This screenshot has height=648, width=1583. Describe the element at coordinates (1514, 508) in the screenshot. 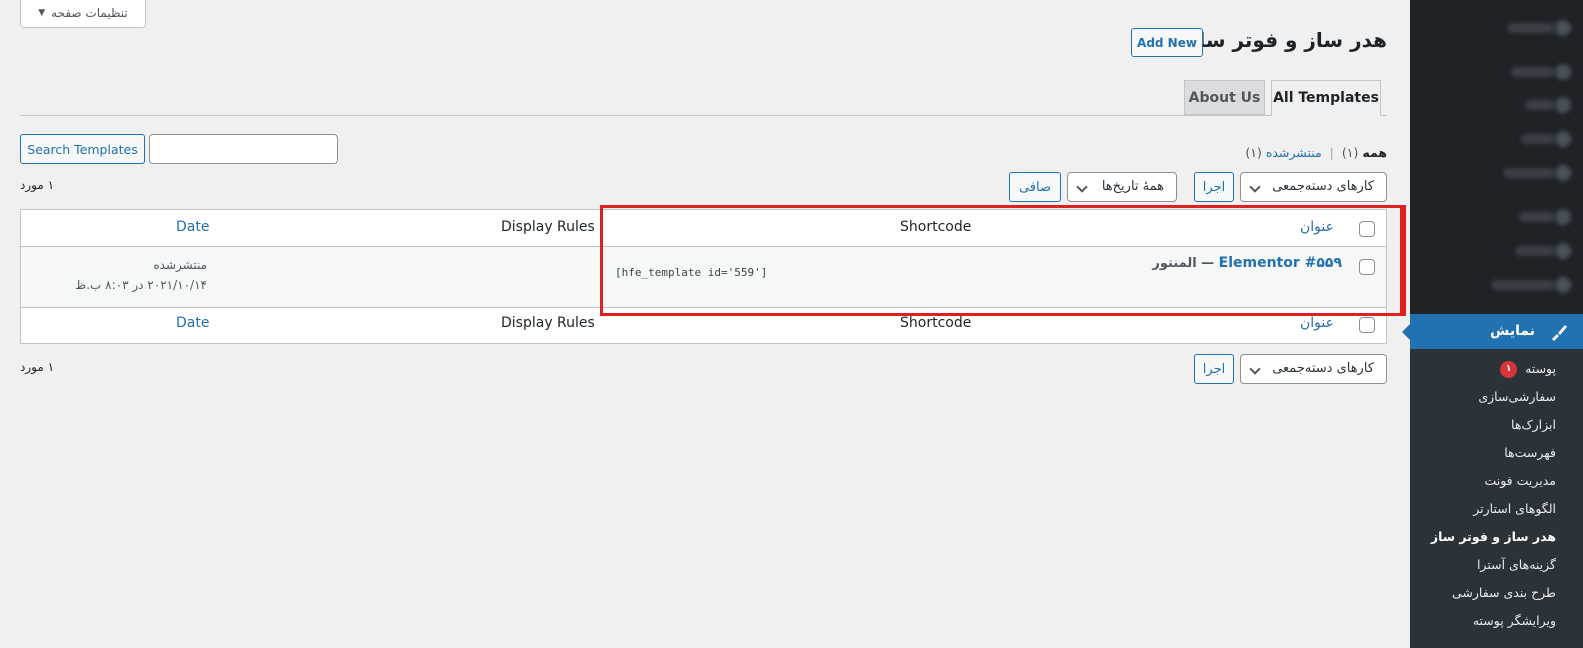

I see `submenu-starter-templates: الگوهای استارتر` at that location.